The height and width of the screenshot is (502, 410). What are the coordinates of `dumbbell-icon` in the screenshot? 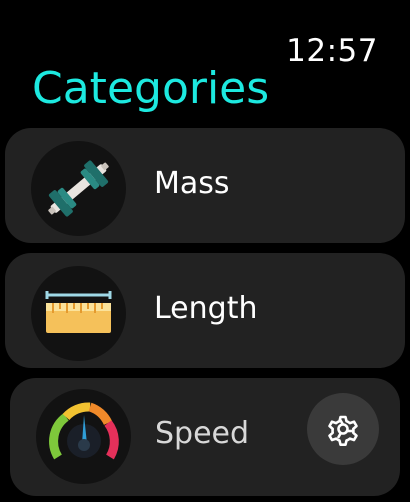 It's located at (78, 188).